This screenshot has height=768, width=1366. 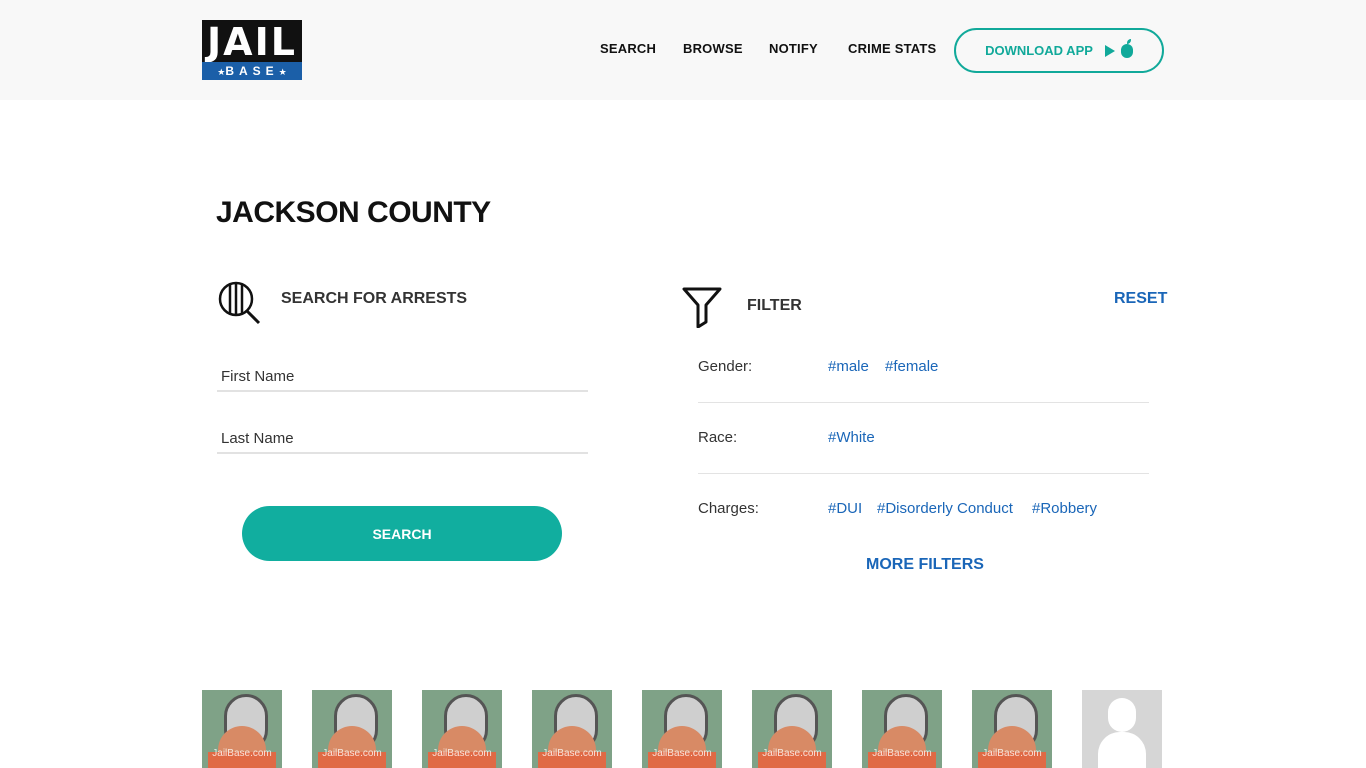 I want to click on tag-female: #female, so click(x=911, y=366).